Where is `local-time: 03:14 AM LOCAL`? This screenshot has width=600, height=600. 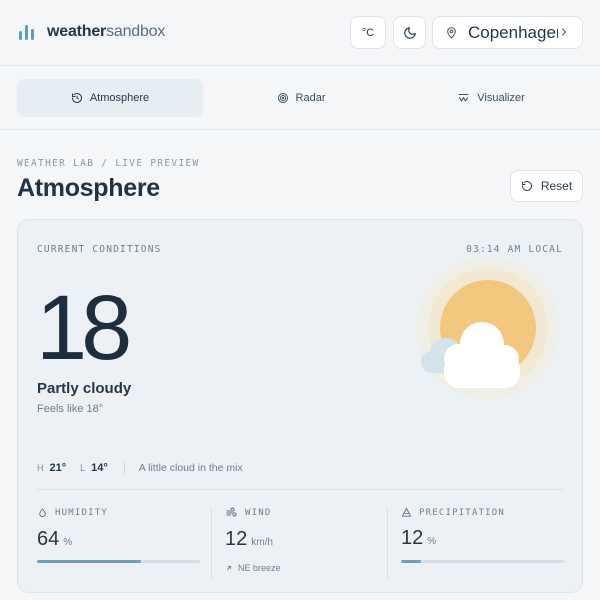
local-time: 03:14 AM LOCAL is located at coordinates (514, 249).